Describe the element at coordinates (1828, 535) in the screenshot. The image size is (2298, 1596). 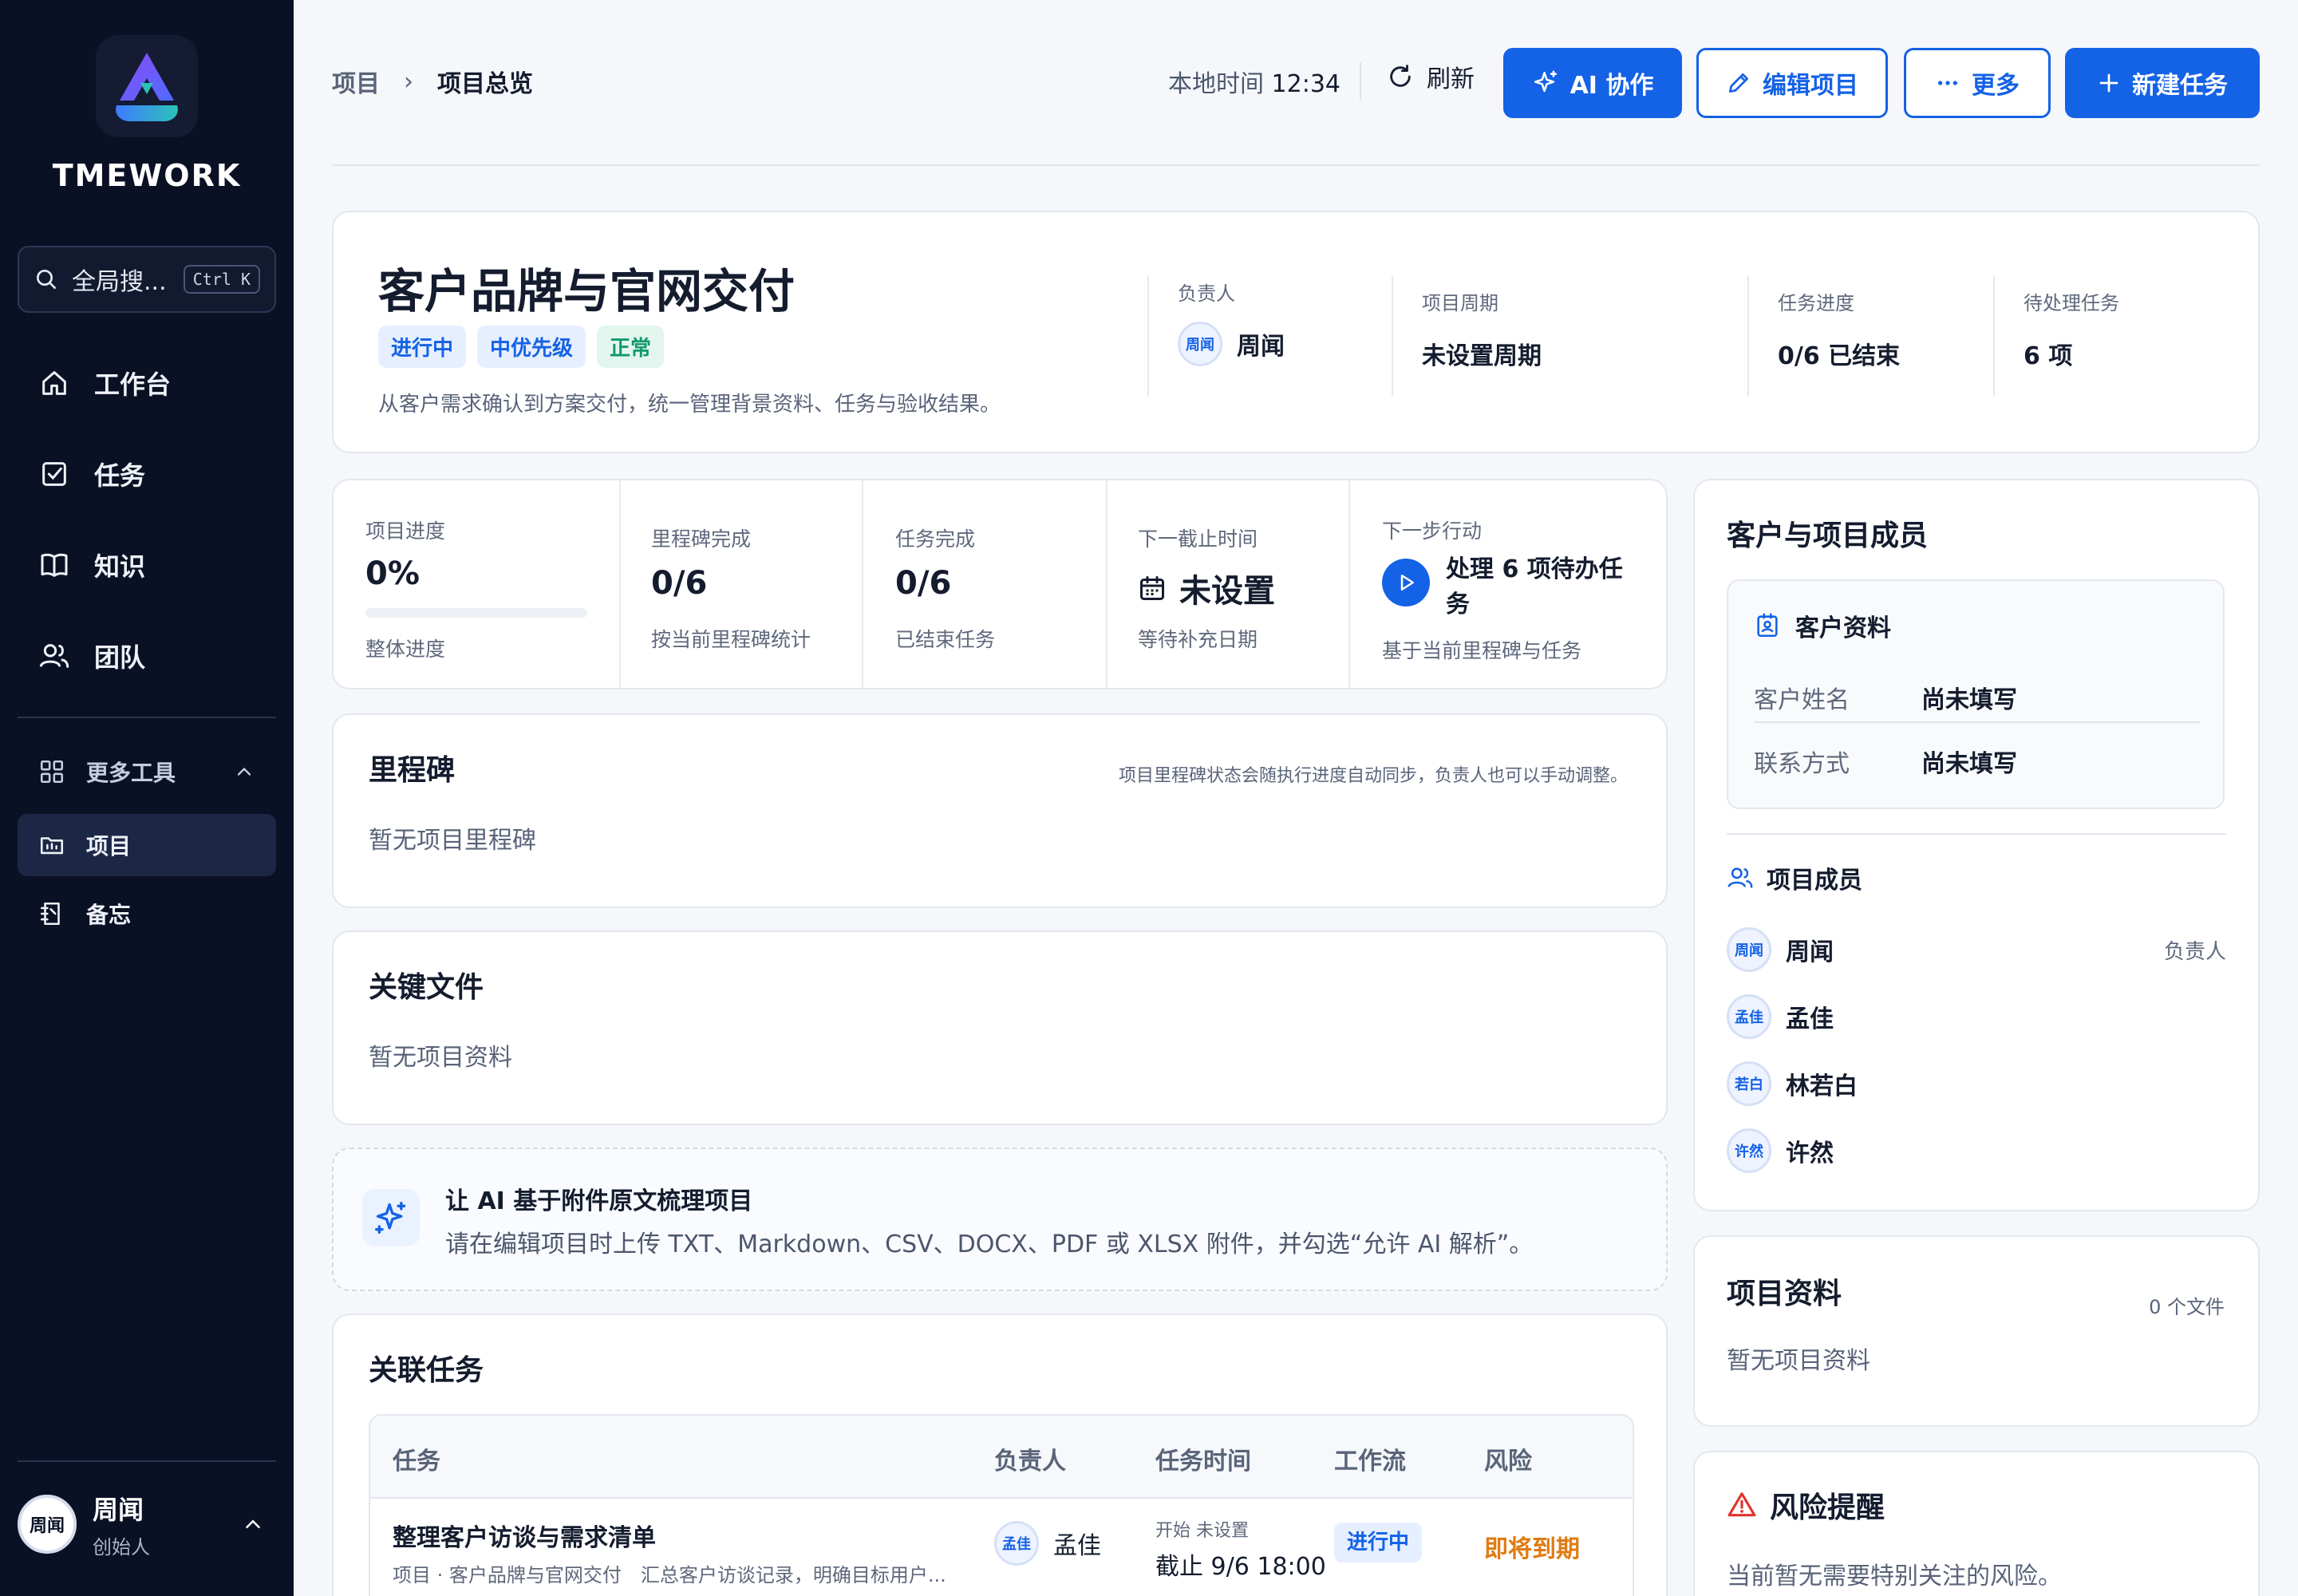
I see `client-members-title: 客户与项目成员` at that location.